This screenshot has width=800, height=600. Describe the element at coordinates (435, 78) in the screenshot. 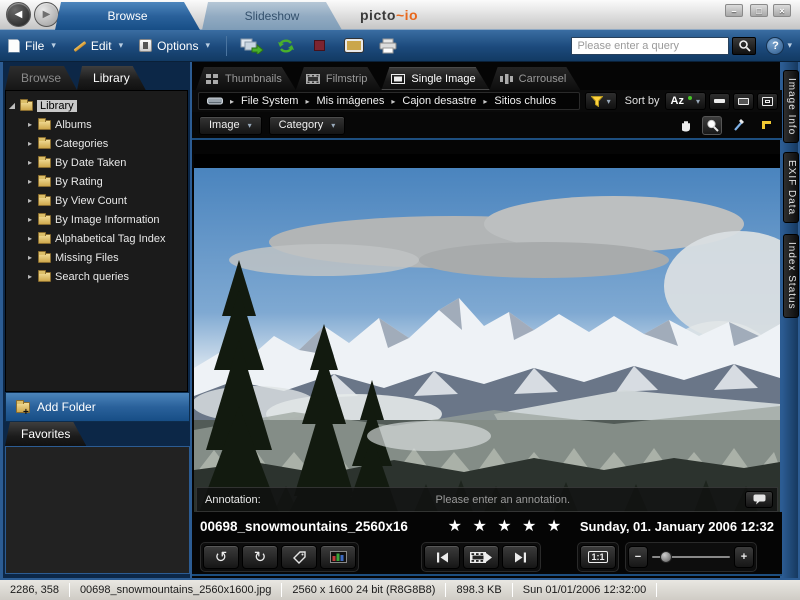

I see `tab-single-image: Single Image` at that location.